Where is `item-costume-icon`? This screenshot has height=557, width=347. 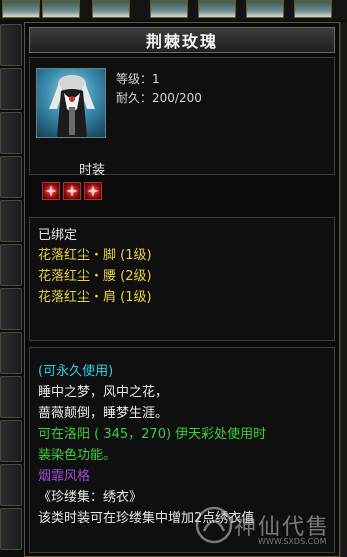
item-costume-icon is located at coordinates (71, 103).